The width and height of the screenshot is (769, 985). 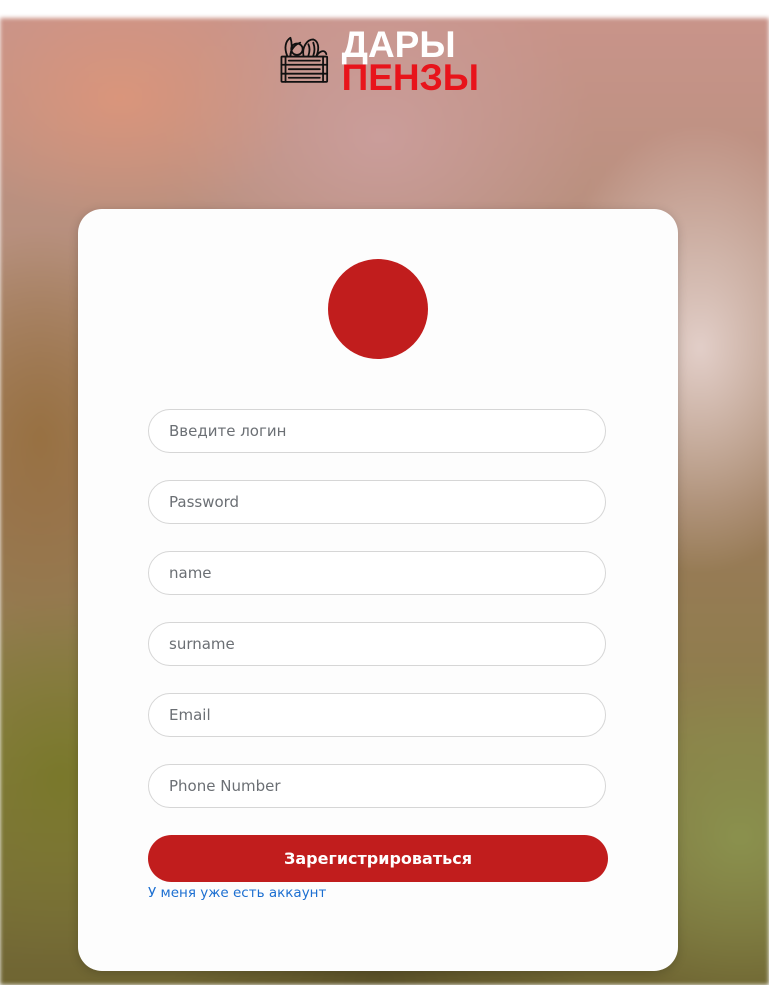 What do you see at coordinates (377, 715) in the screenshot?
I see `email-input` at bounding box center [377, 715].